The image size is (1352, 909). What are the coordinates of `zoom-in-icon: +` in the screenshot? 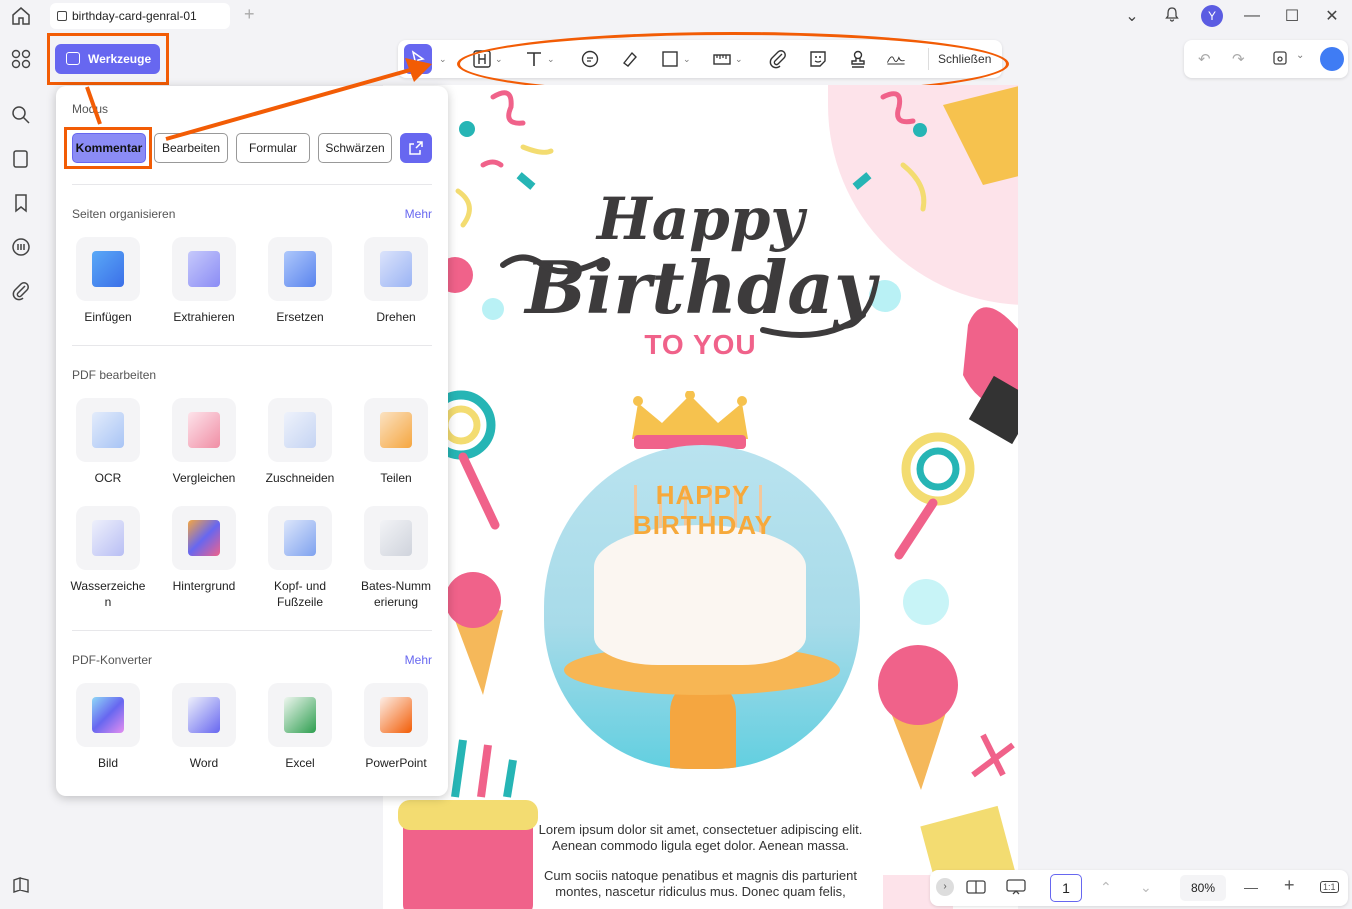 It's located at (1289, 885).